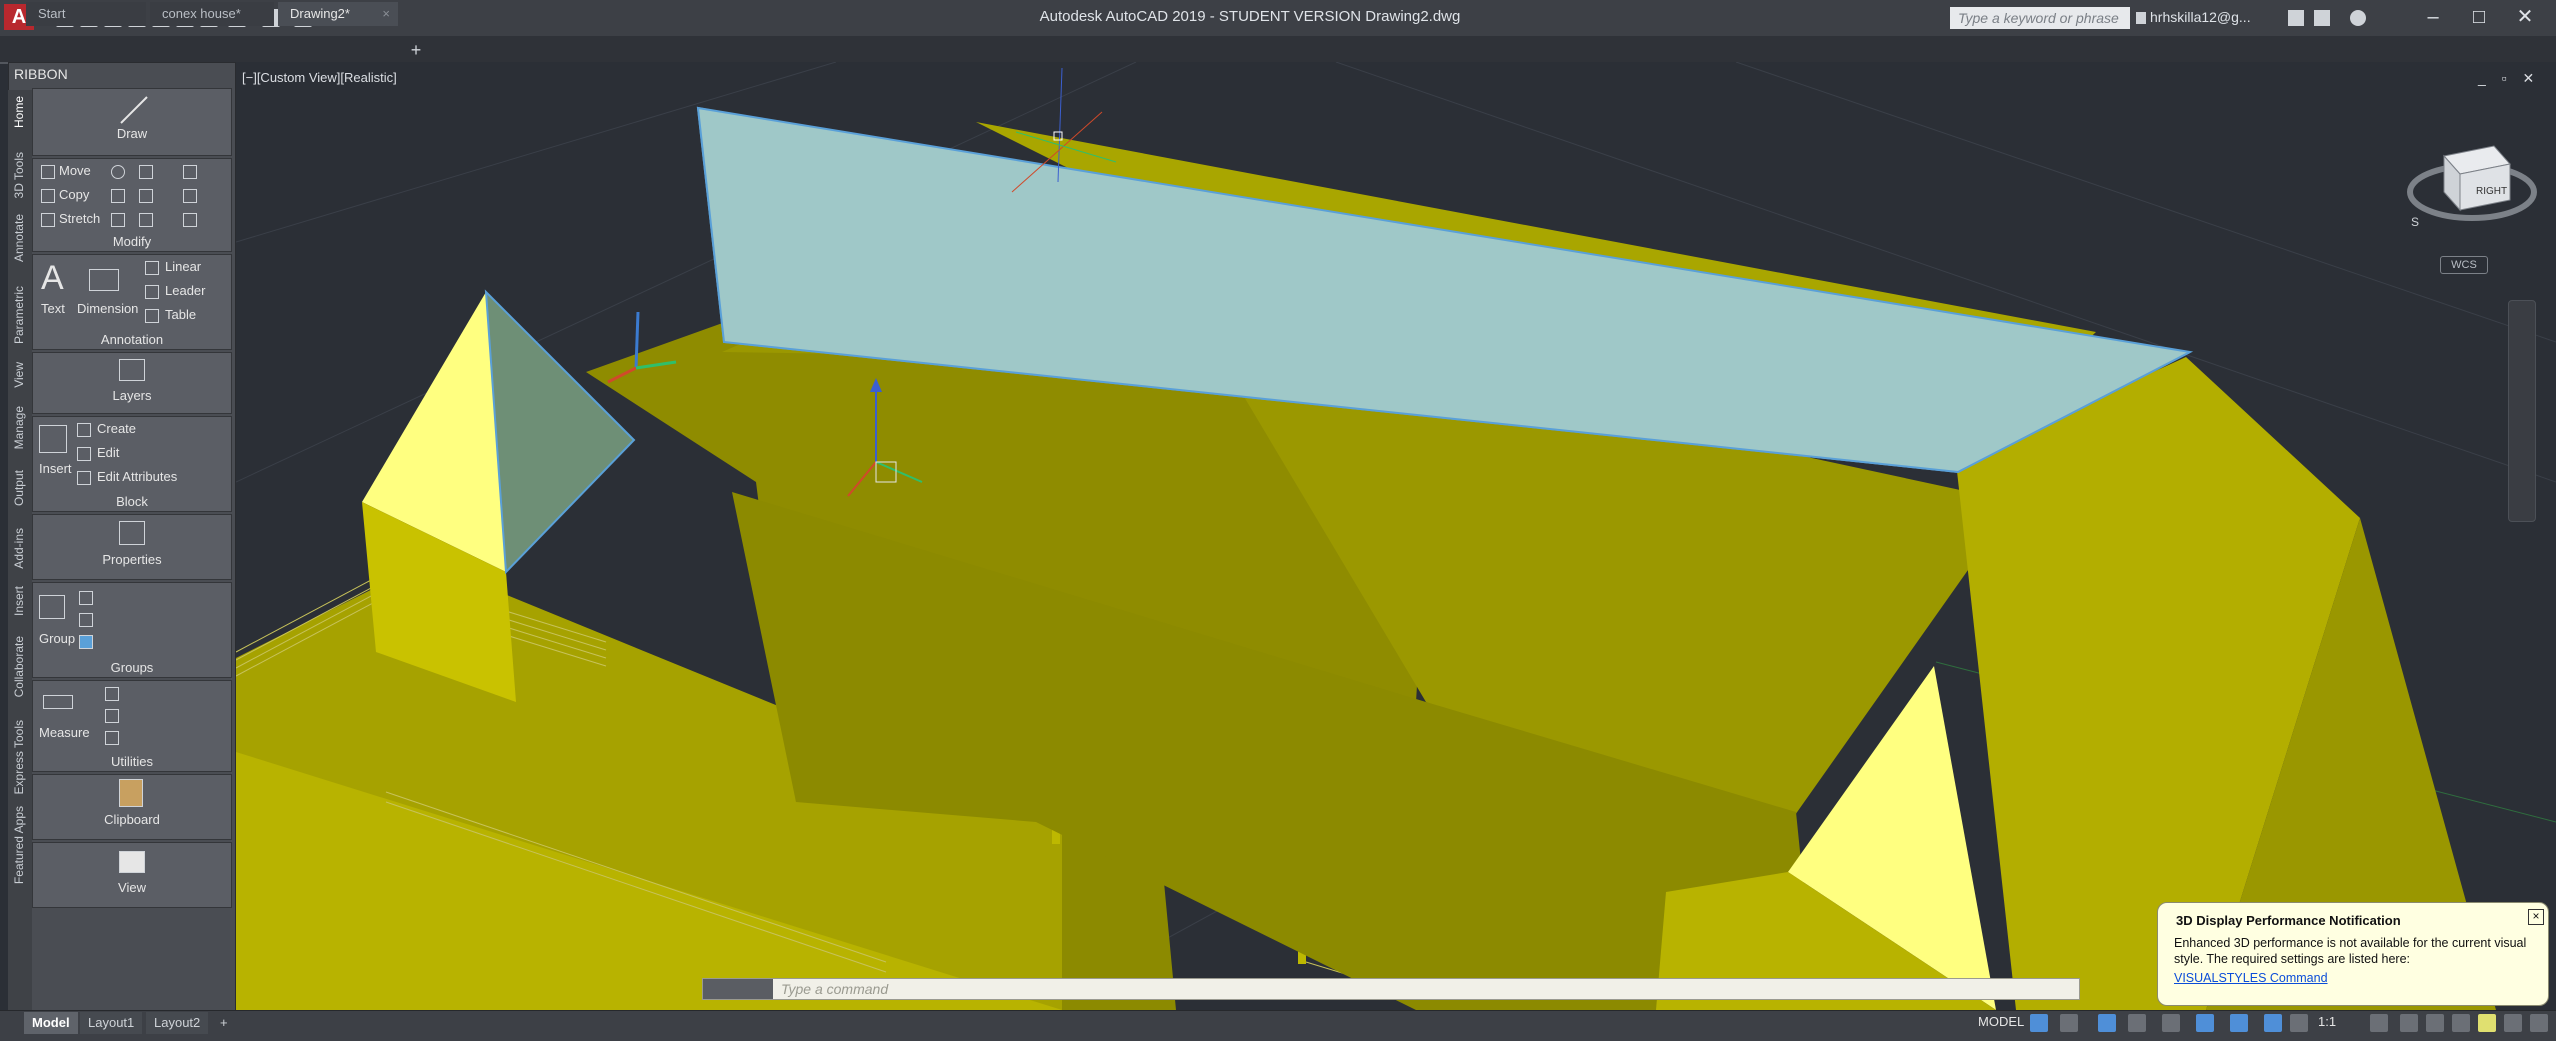 The width and height of the screenshot is (2556, 1041). Describe the element at coordinates (2525, 17) in the screenshot. I see `close-button: ✕` at that location.